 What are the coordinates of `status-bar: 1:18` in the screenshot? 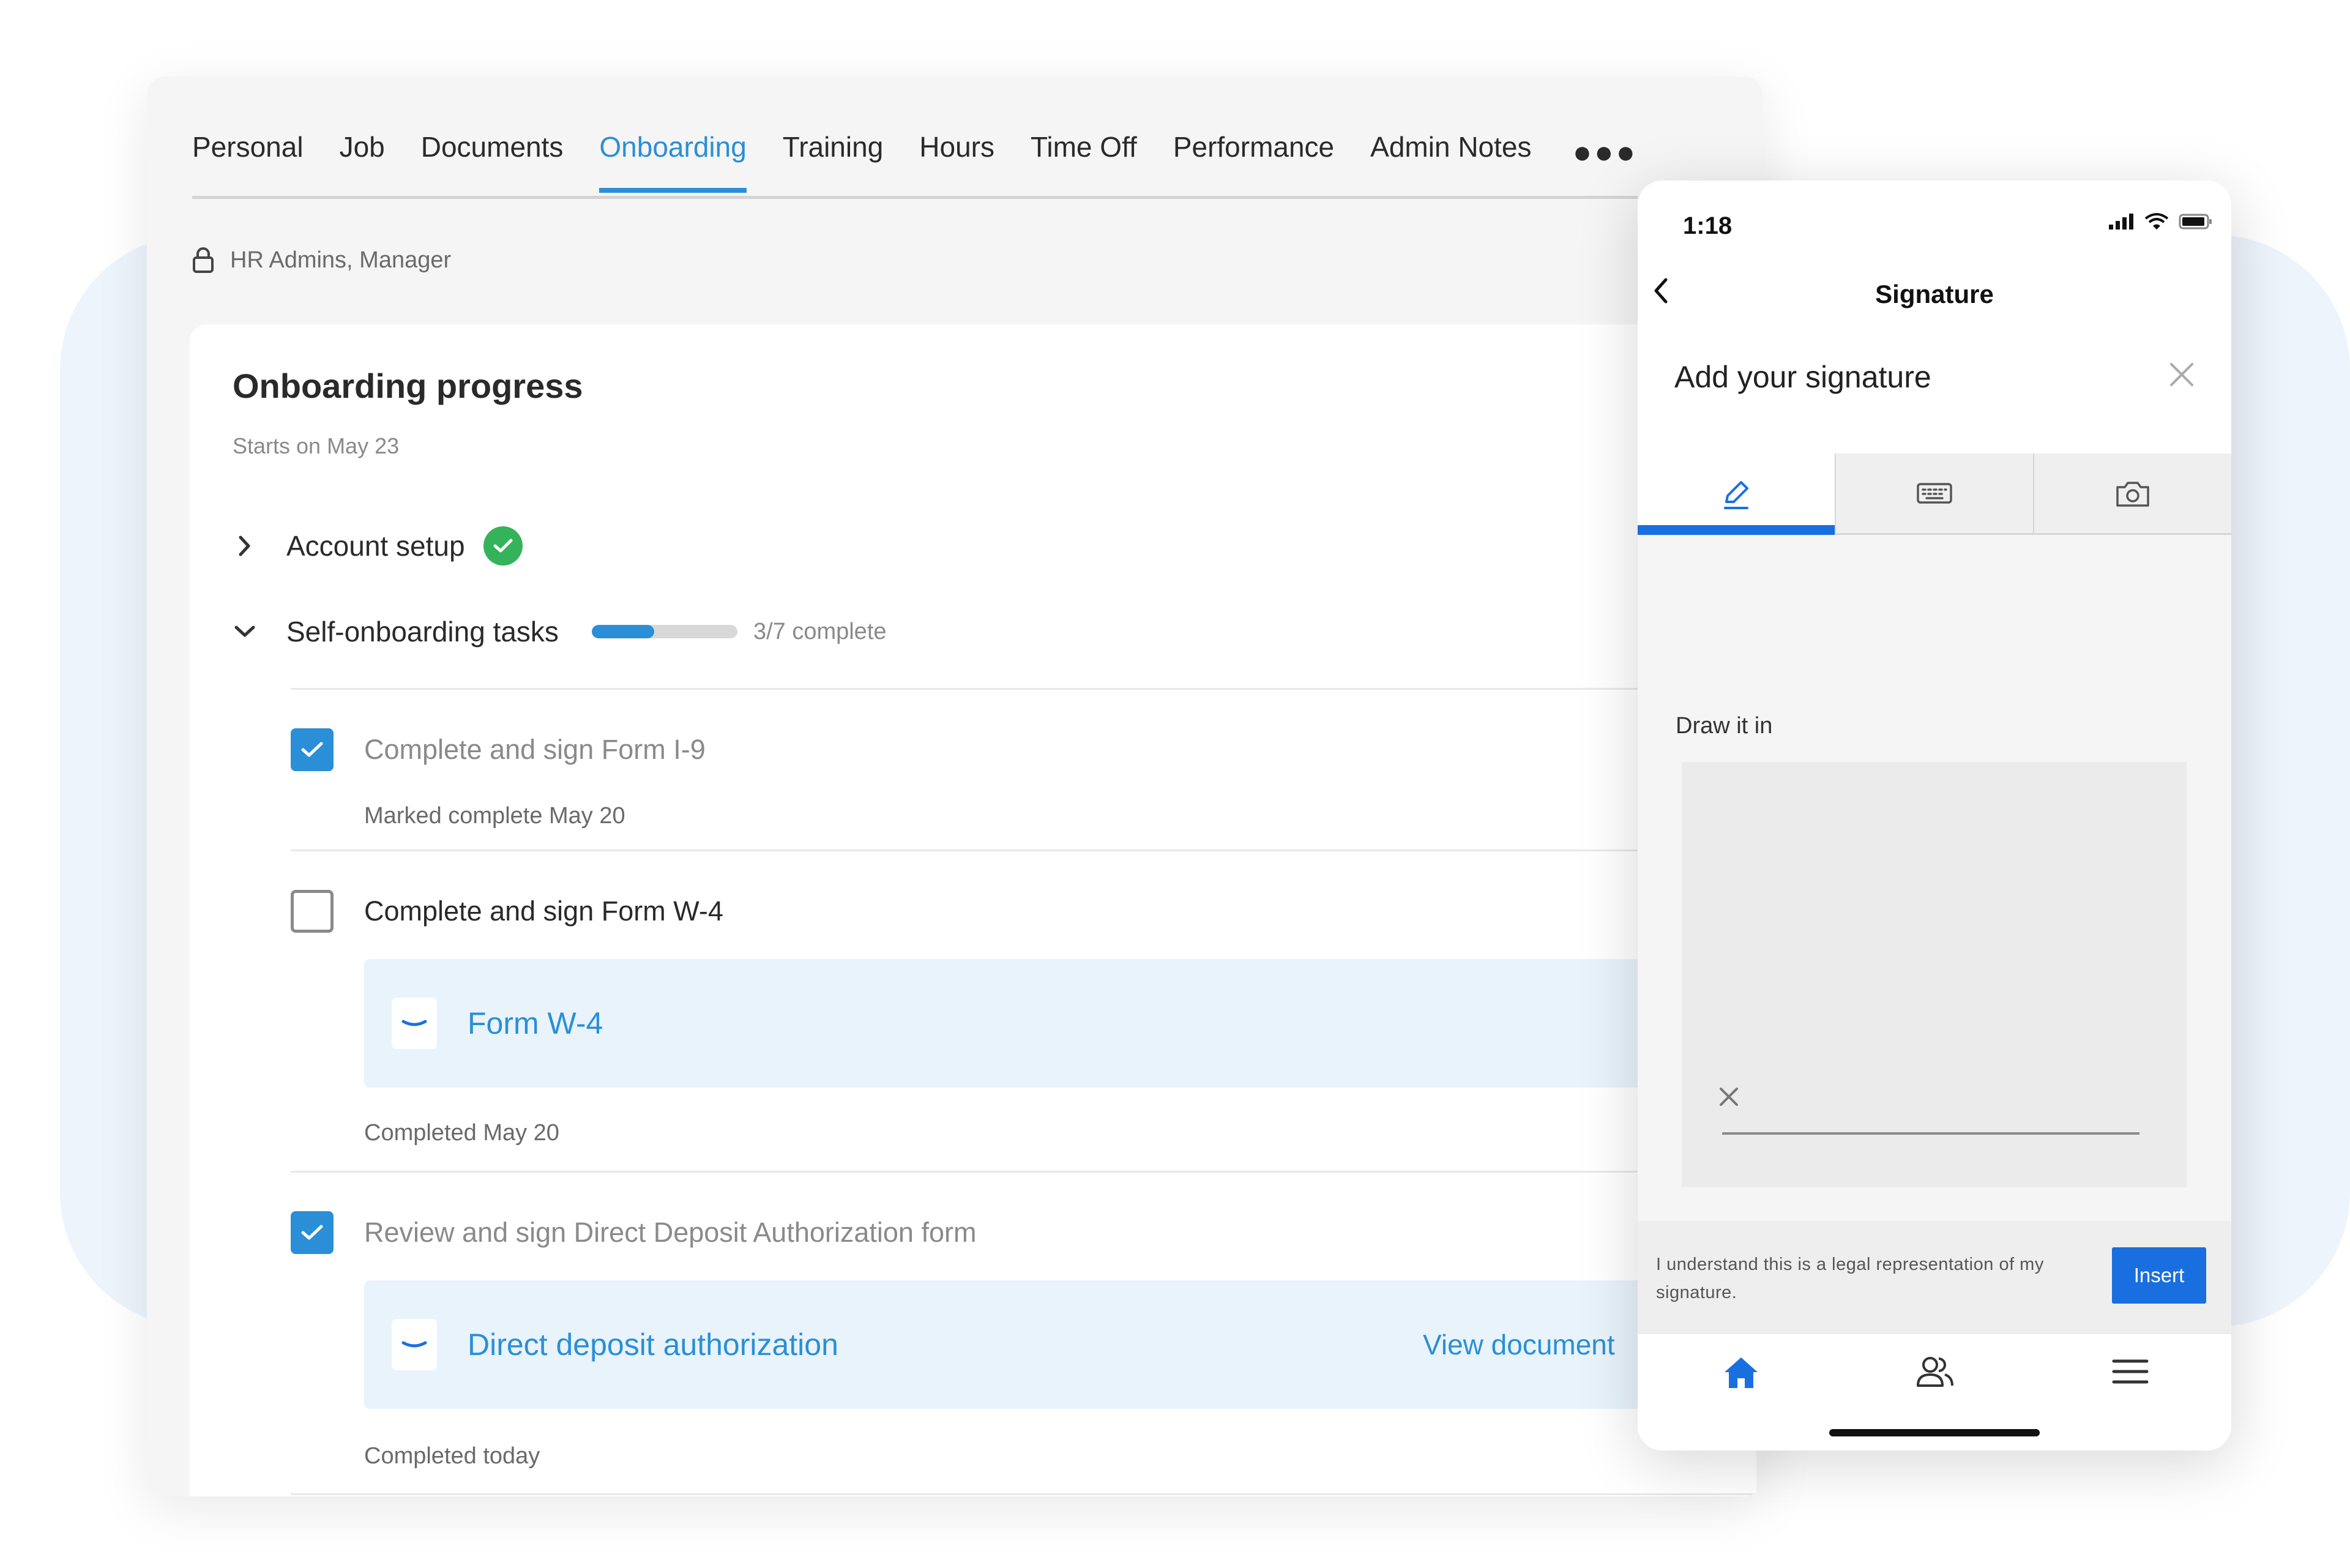 It's located at (1934, 220).